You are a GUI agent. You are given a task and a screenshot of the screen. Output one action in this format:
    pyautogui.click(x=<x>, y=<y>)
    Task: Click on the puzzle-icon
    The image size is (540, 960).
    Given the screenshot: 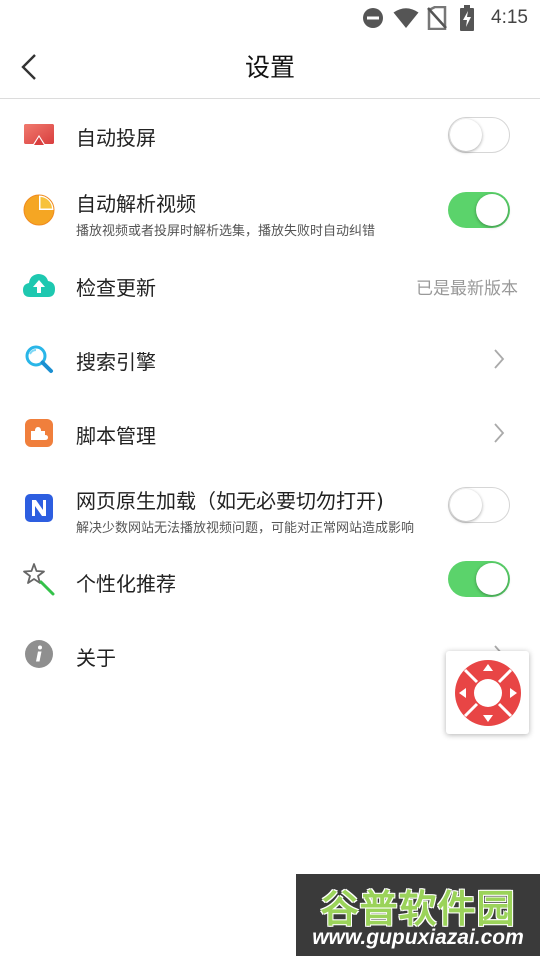 What is the action you would take?
    pyautogui.click(x=39, y=433)
    